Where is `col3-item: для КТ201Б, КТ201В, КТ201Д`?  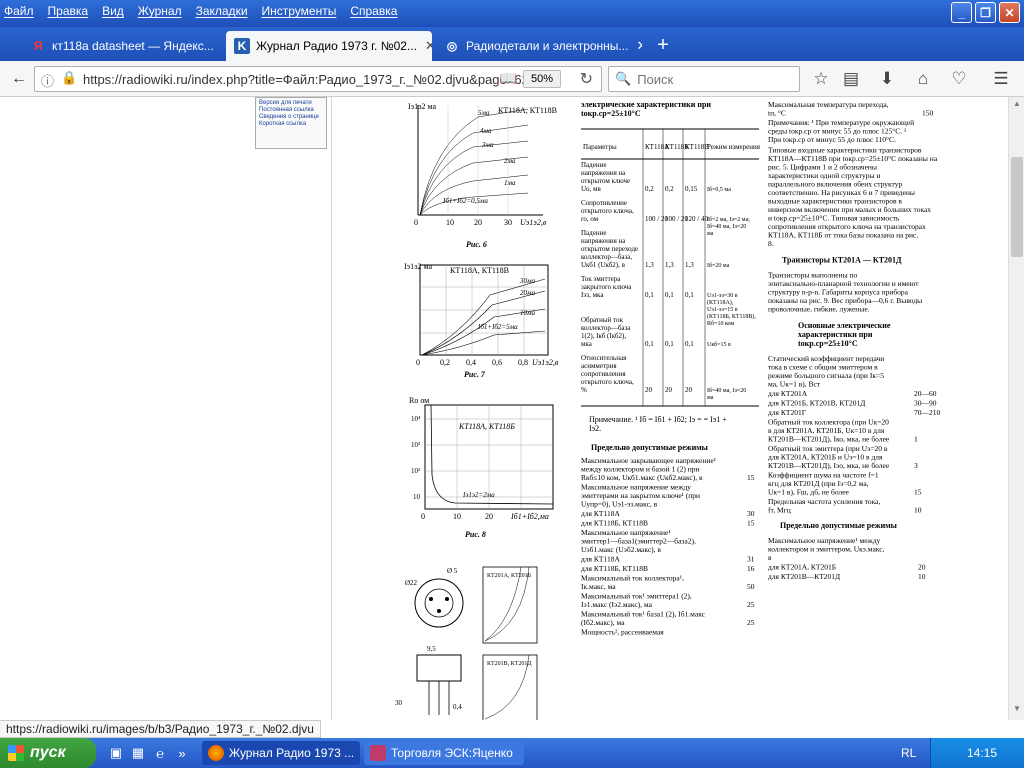
col3-item: для КТ201Б, КТ201В, КТ201Д is located at coordinates (816, 403).